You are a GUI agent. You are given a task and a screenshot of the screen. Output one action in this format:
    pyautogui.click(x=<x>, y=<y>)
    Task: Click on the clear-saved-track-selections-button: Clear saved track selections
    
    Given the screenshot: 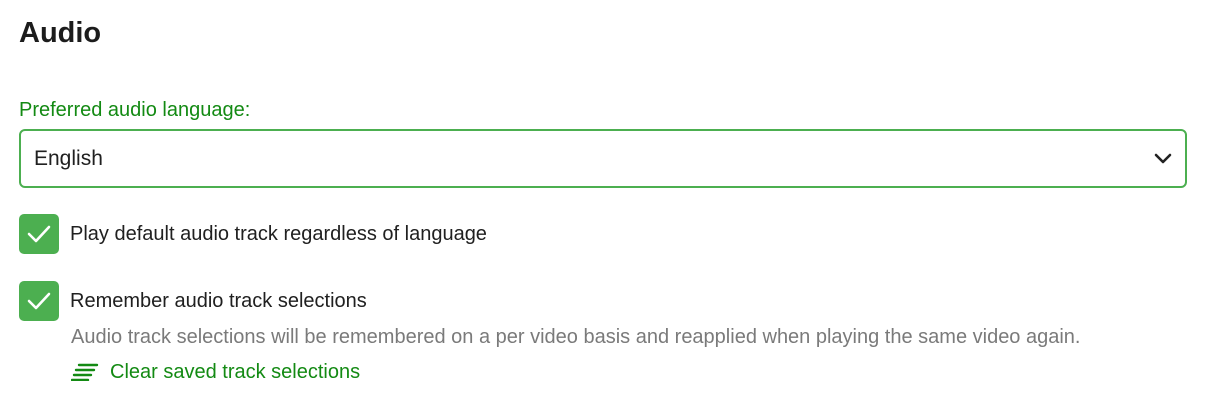 What is the action you would take?
    pyautogui.click(x=215, y=372)
    